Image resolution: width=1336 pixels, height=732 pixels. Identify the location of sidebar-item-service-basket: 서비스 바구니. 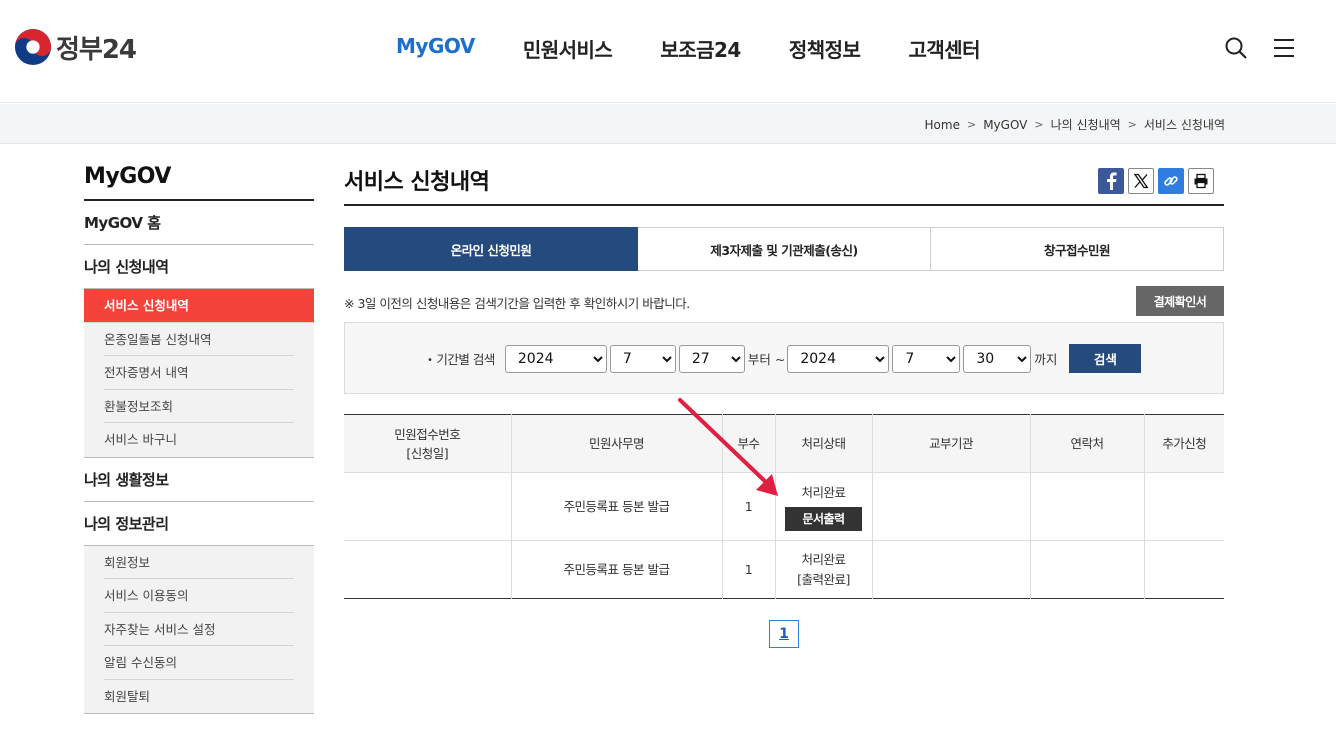
(199, 440).